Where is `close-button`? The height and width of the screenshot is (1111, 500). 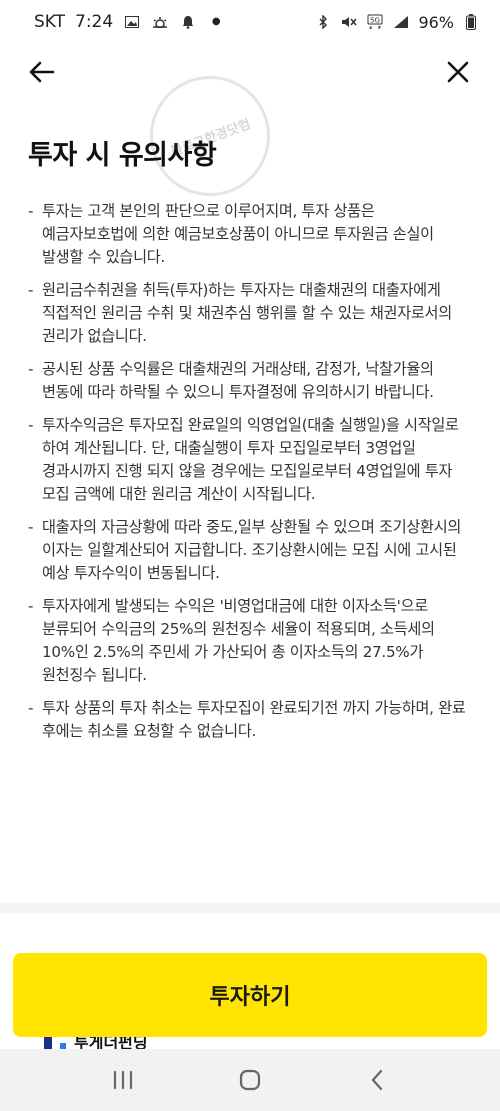
close-button is located at coordinates (458, 72).